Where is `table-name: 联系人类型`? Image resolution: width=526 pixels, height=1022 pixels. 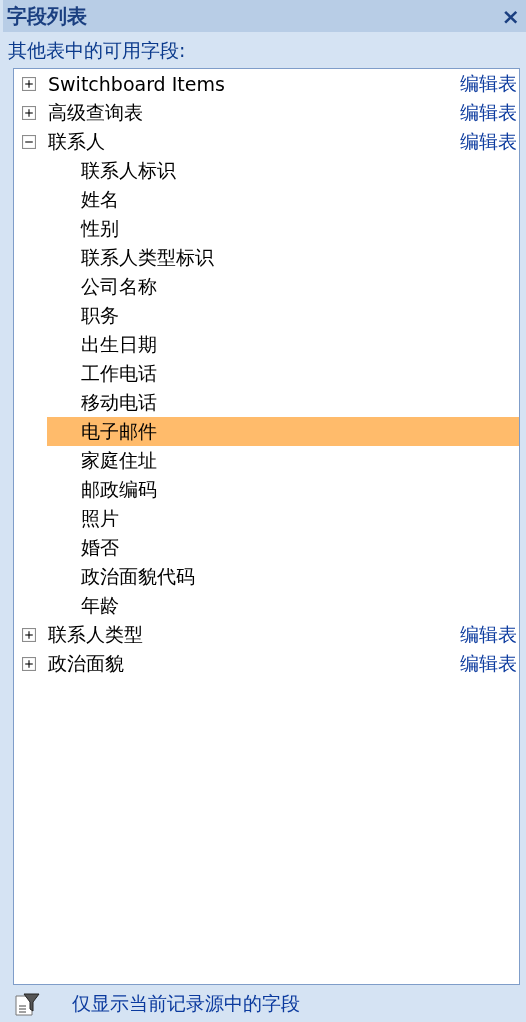 table-name: 联系人类型 is located at coordinates (95, 634).